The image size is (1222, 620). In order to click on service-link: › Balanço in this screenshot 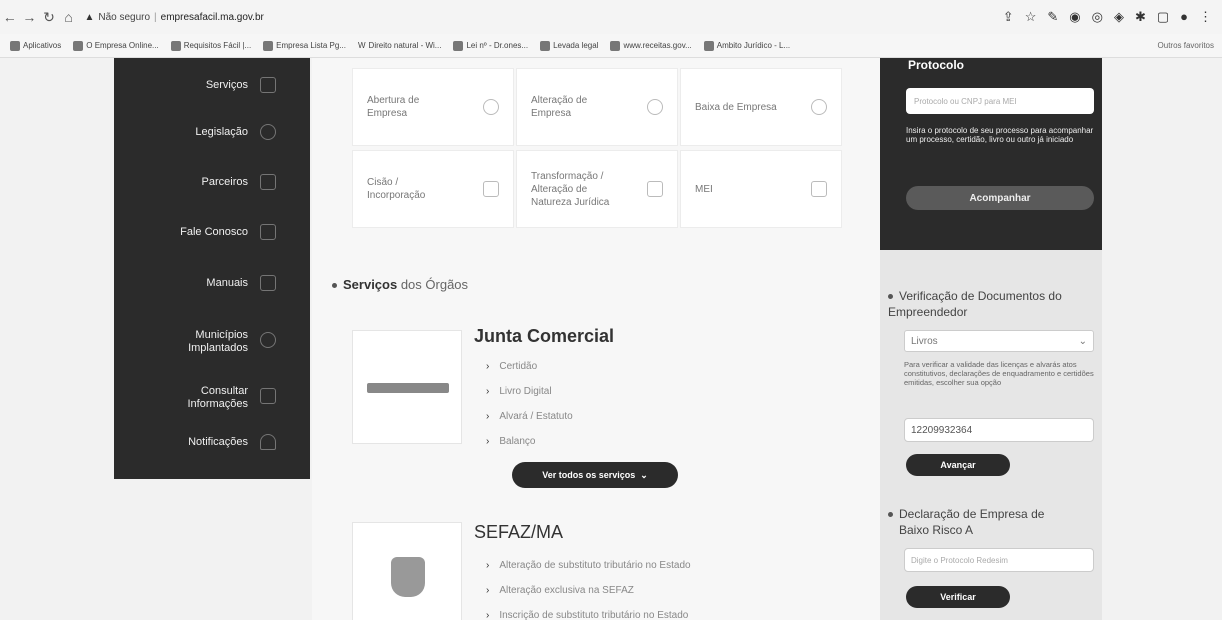, I will do `click(529, 441)`.